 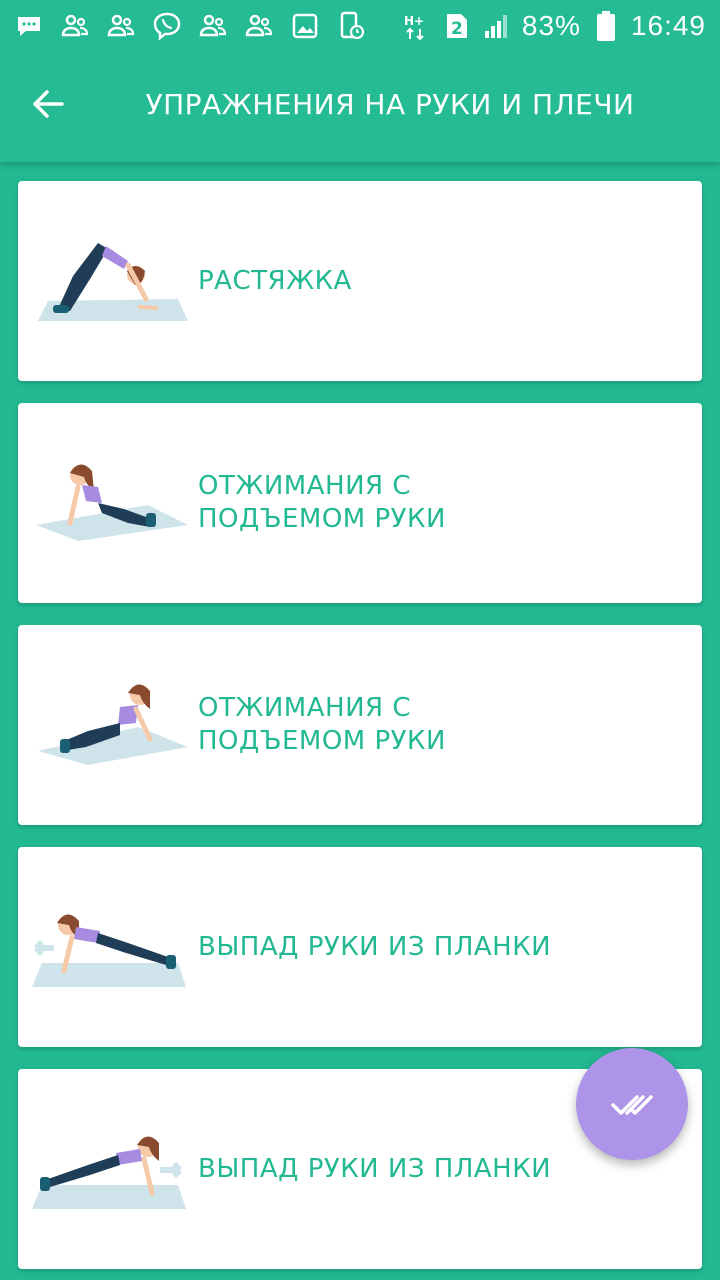 I want to click on exercise-label: РАСТЯЖКА, so click(x=275, y=280).